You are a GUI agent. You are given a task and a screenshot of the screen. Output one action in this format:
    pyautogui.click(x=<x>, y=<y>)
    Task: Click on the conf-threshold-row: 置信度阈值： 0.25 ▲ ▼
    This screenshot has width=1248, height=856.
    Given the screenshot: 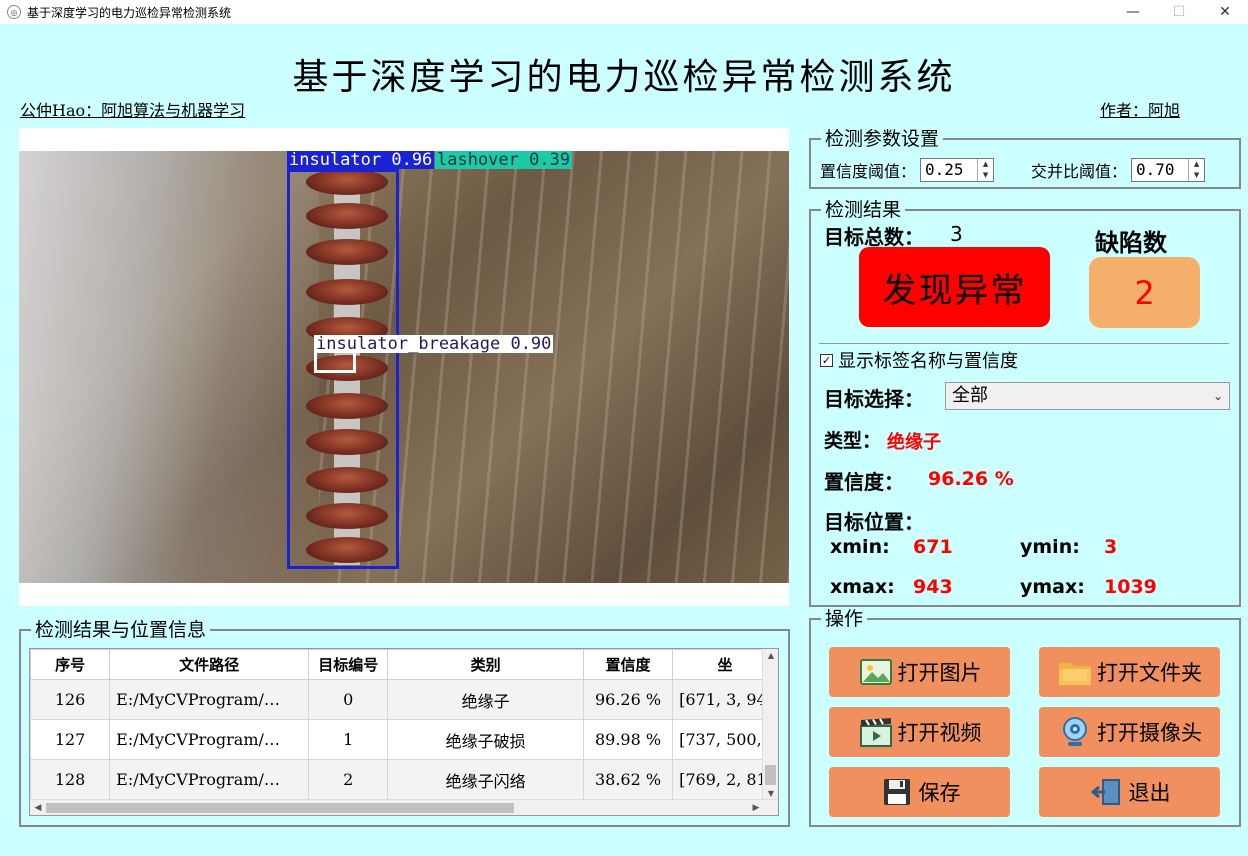 What is the action you would take?
    pyautogui.click(x=907, y=170)
    